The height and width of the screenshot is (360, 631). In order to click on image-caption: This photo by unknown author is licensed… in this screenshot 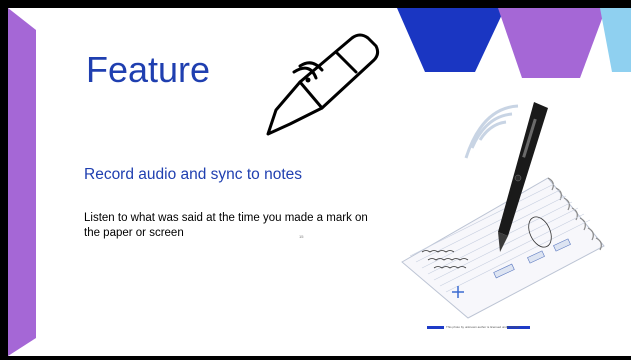, I will do `click(483, 327)`.